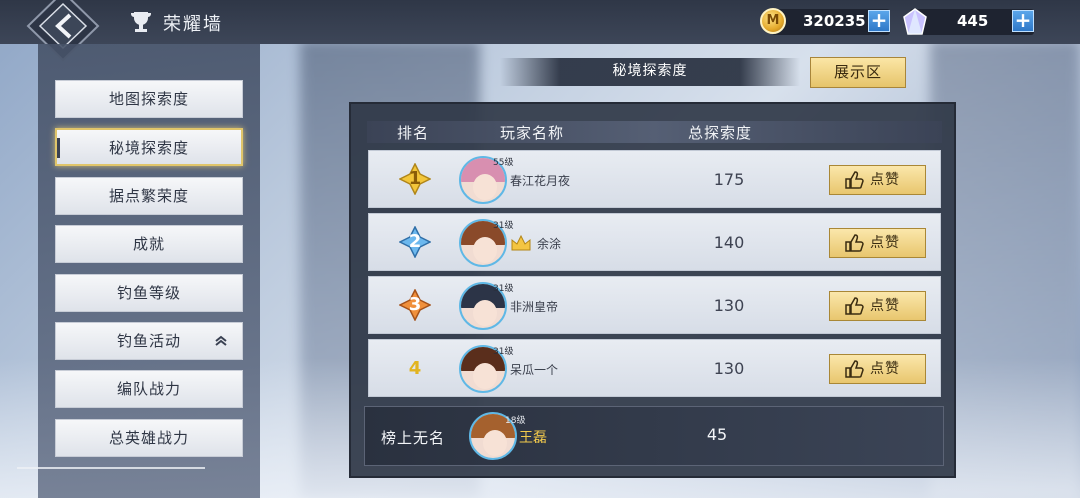 The image size is (1080, 498). What do you see at coordinates (221, 340) in the screenshot?
I see `chevron-up-icon` at bounding box center [221, 340].